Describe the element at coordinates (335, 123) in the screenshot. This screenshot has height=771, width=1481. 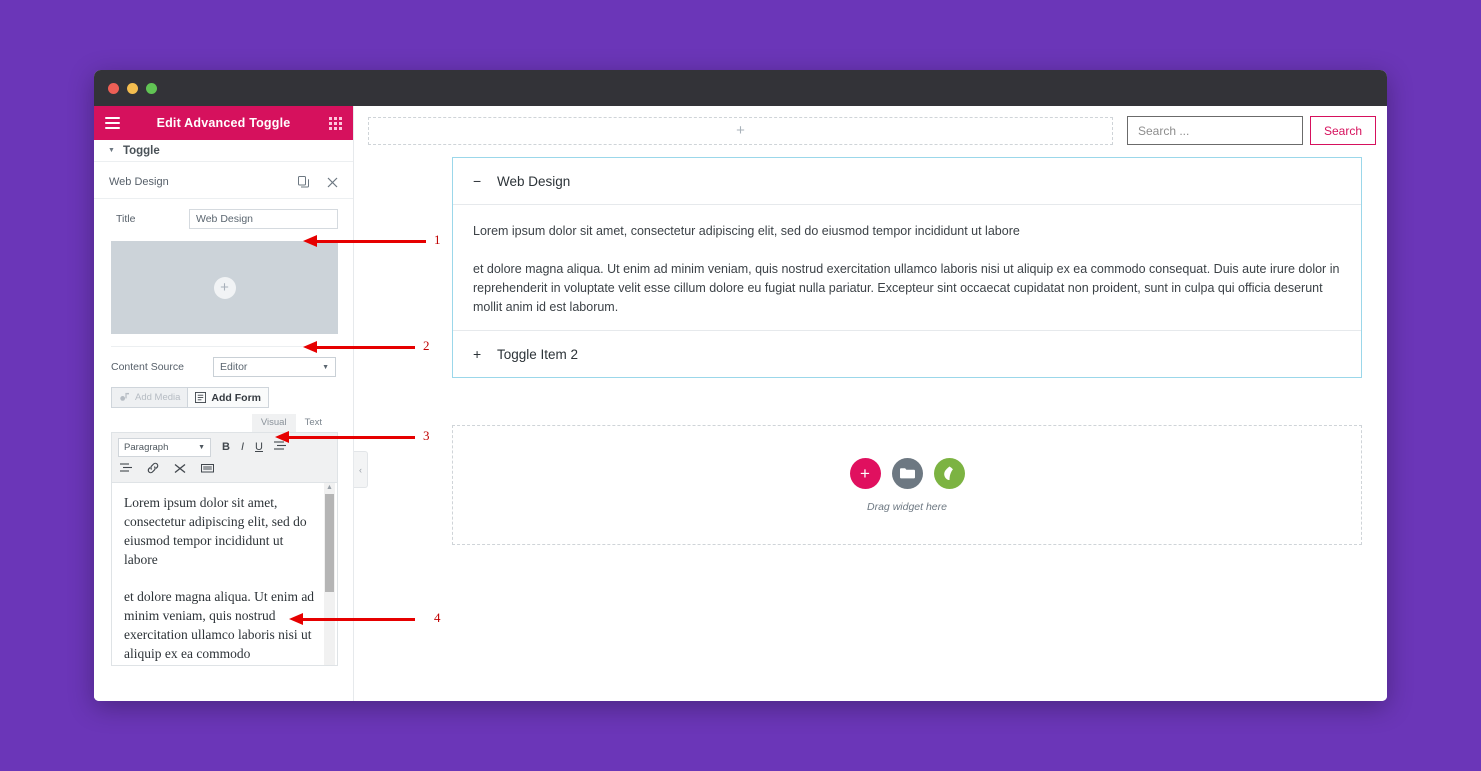
I see `grid-icon` at that location.